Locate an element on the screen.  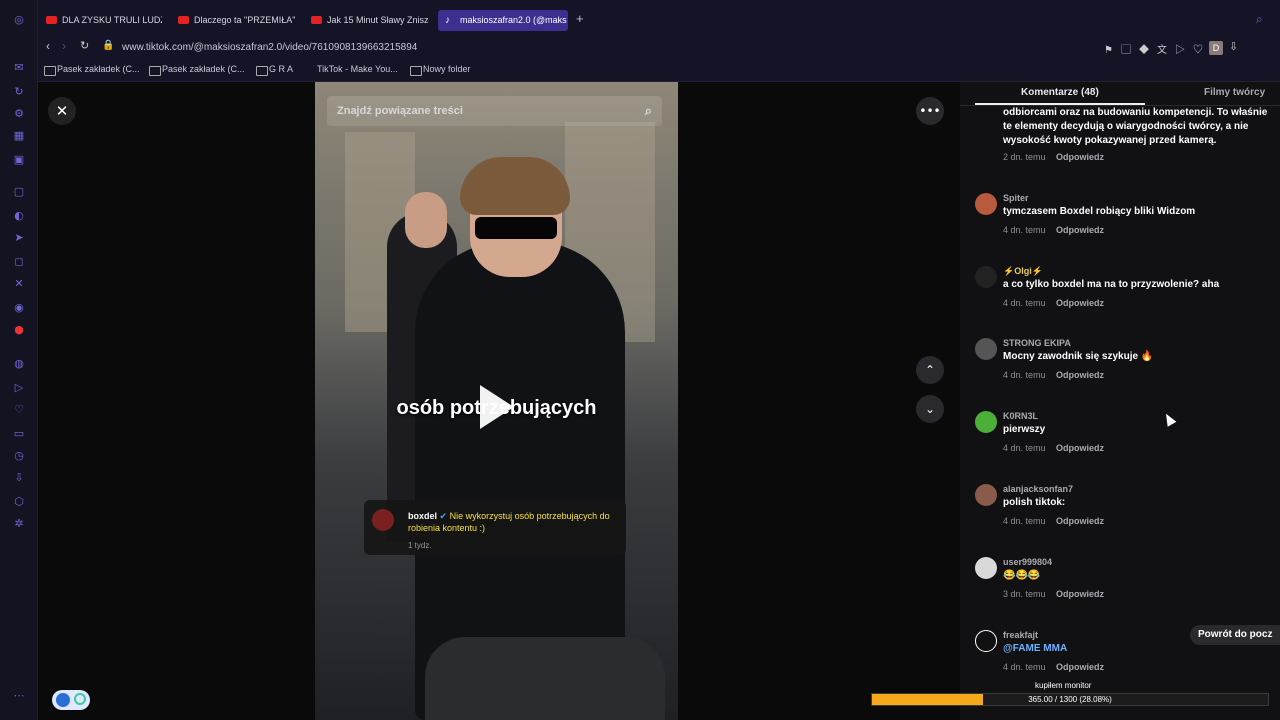
back-to-top-button: Powrót do pocz is located at coordinates (1235, 635).